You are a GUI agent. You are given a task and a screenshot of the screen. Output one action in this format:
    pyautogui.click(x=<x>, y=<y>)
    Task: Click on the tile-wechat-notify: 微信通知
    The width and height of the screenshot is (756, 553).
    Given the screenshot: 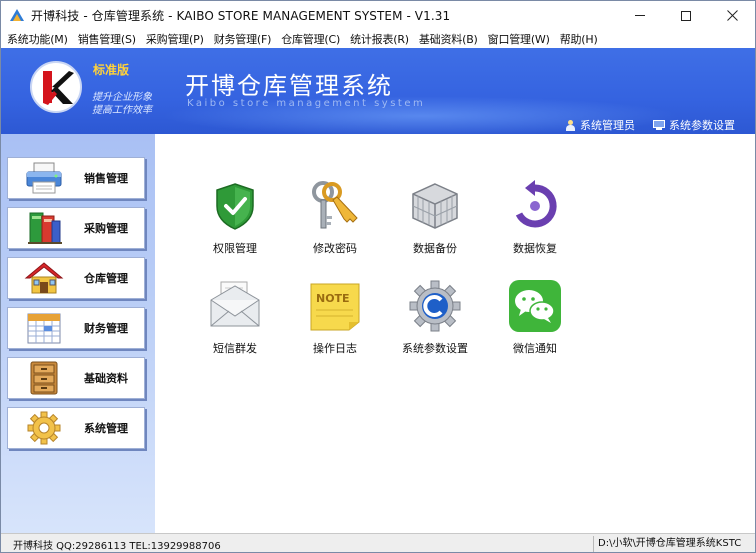 What is the action you would take?
    pyautogui.click(x=535, y=326)
    